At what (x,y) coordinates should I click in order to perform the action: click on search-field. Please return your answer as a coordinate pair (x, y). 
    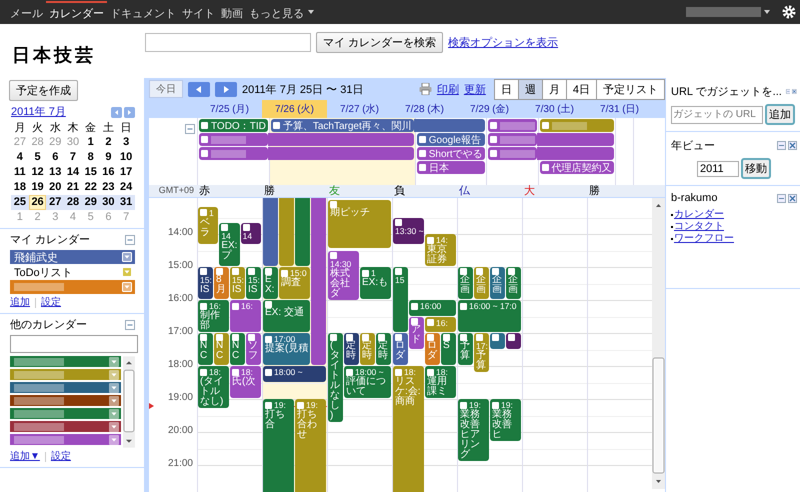
    Looking at the image, I should click on (228, 42).